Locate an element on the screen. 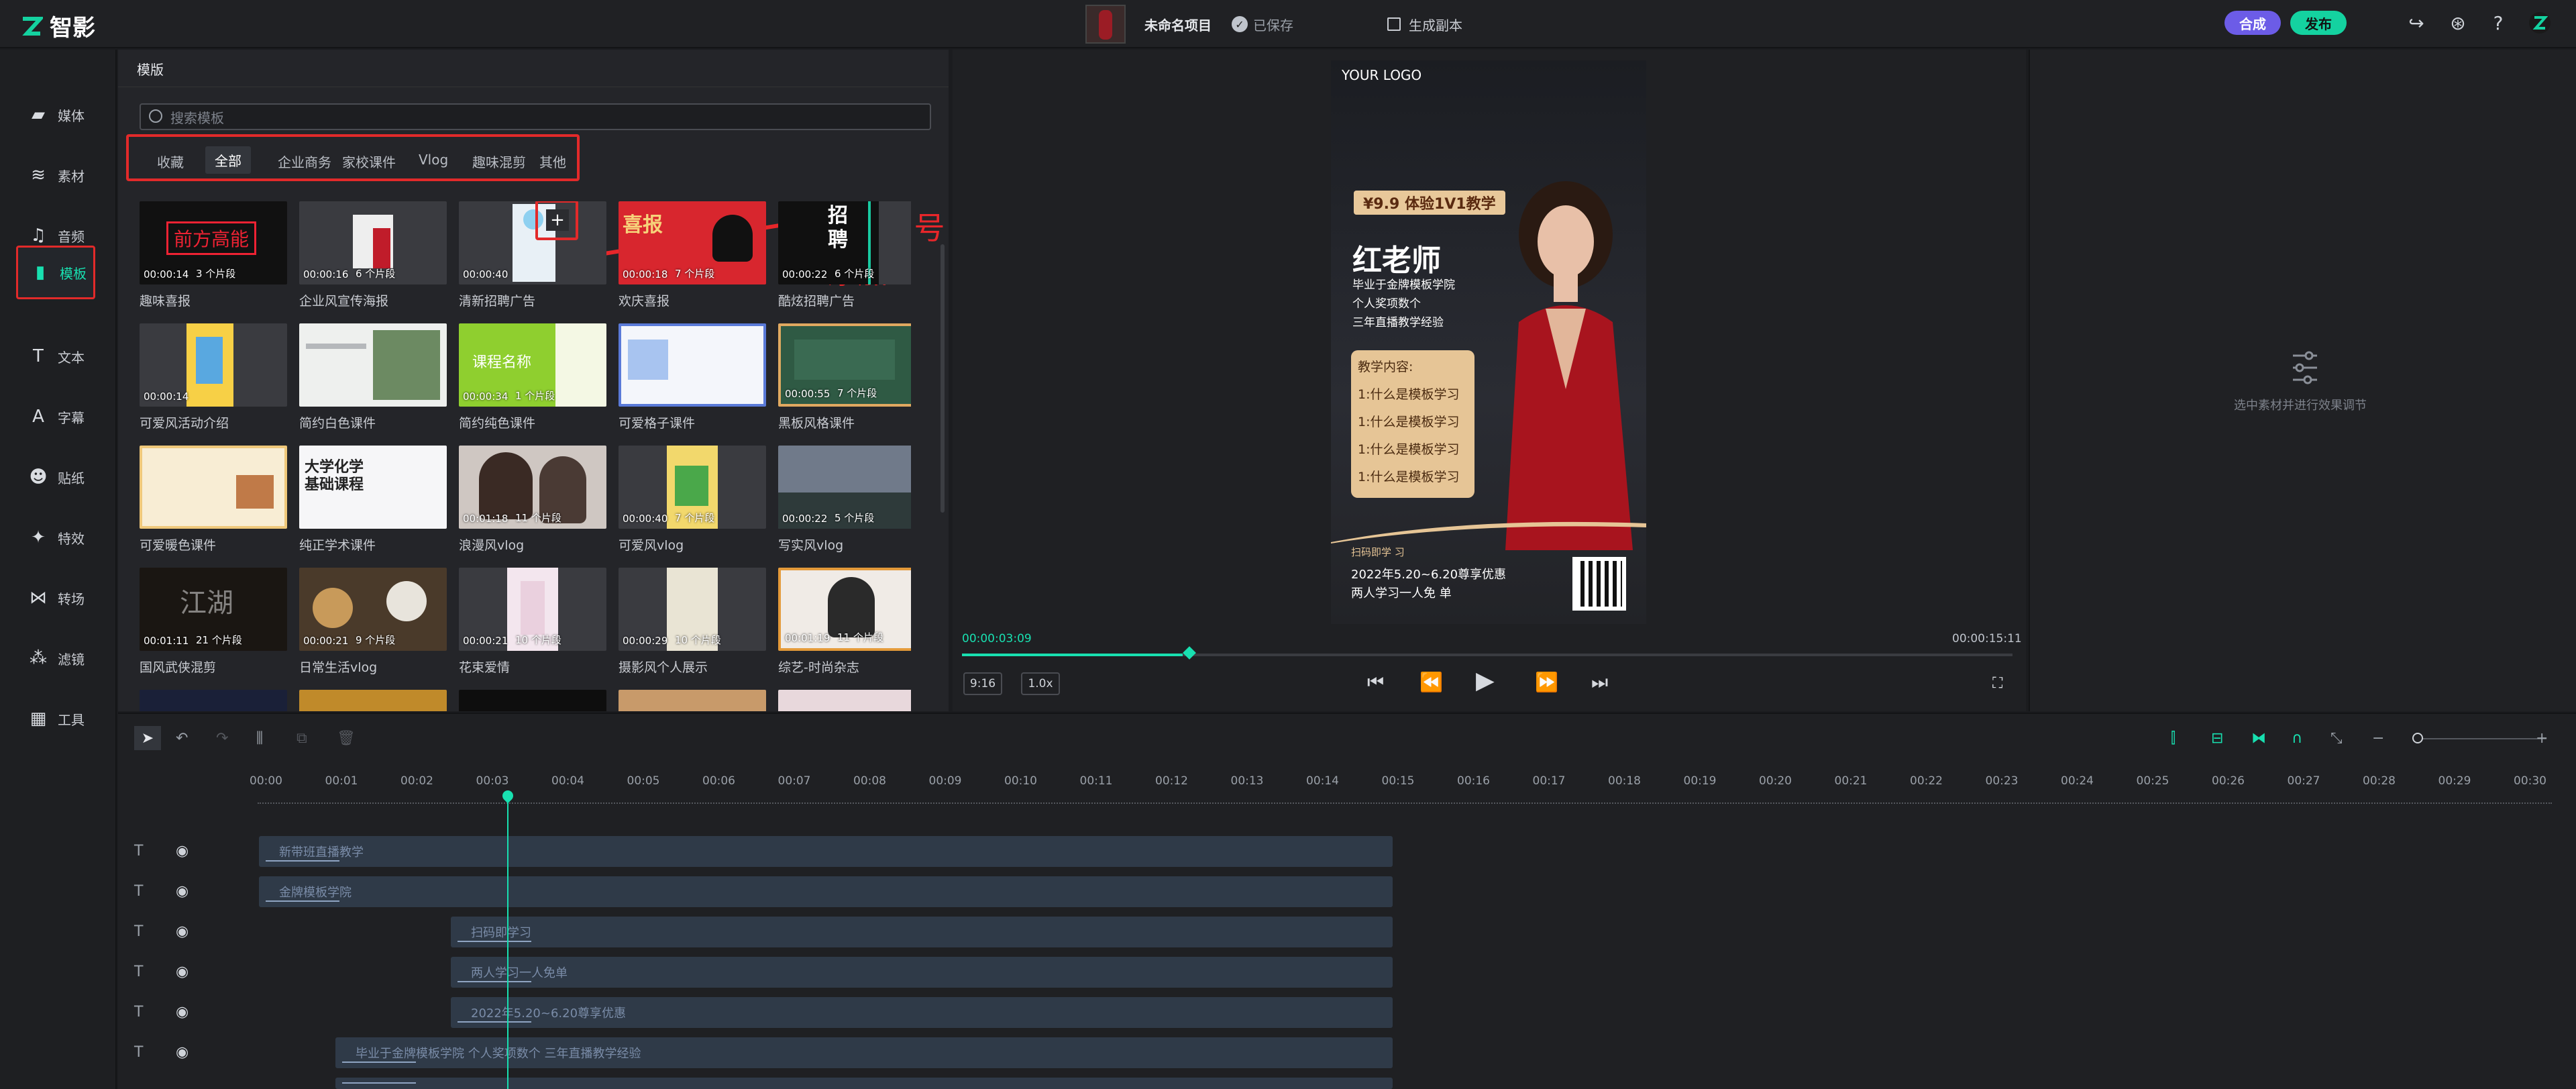  timeline-clip: 新带班直播教学 is located at coordinates (826, 852).